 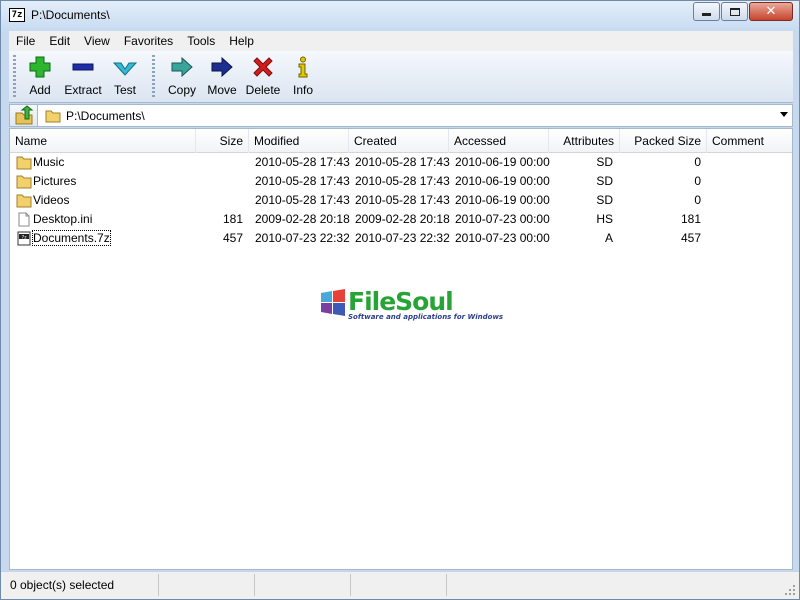 What do you see at coordinates (790, 590) in the screenshot?
I see `resize-grip-icon` at bounding box center [790, 590].